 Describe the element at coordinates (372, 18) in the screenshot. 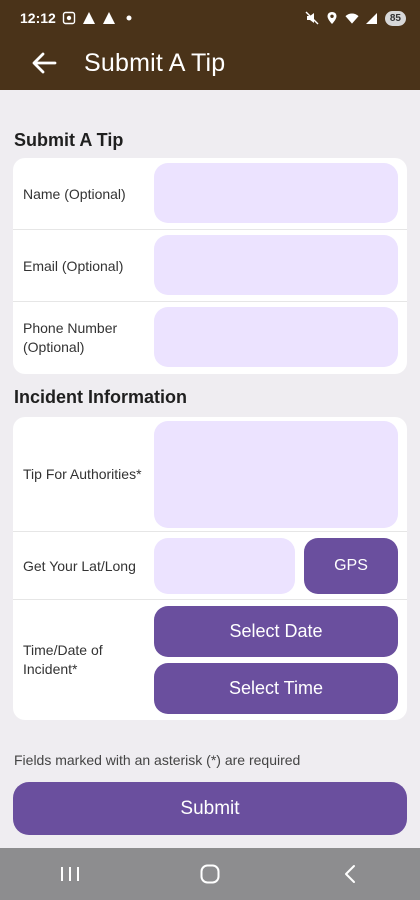

I see `signal-icon` at that location.